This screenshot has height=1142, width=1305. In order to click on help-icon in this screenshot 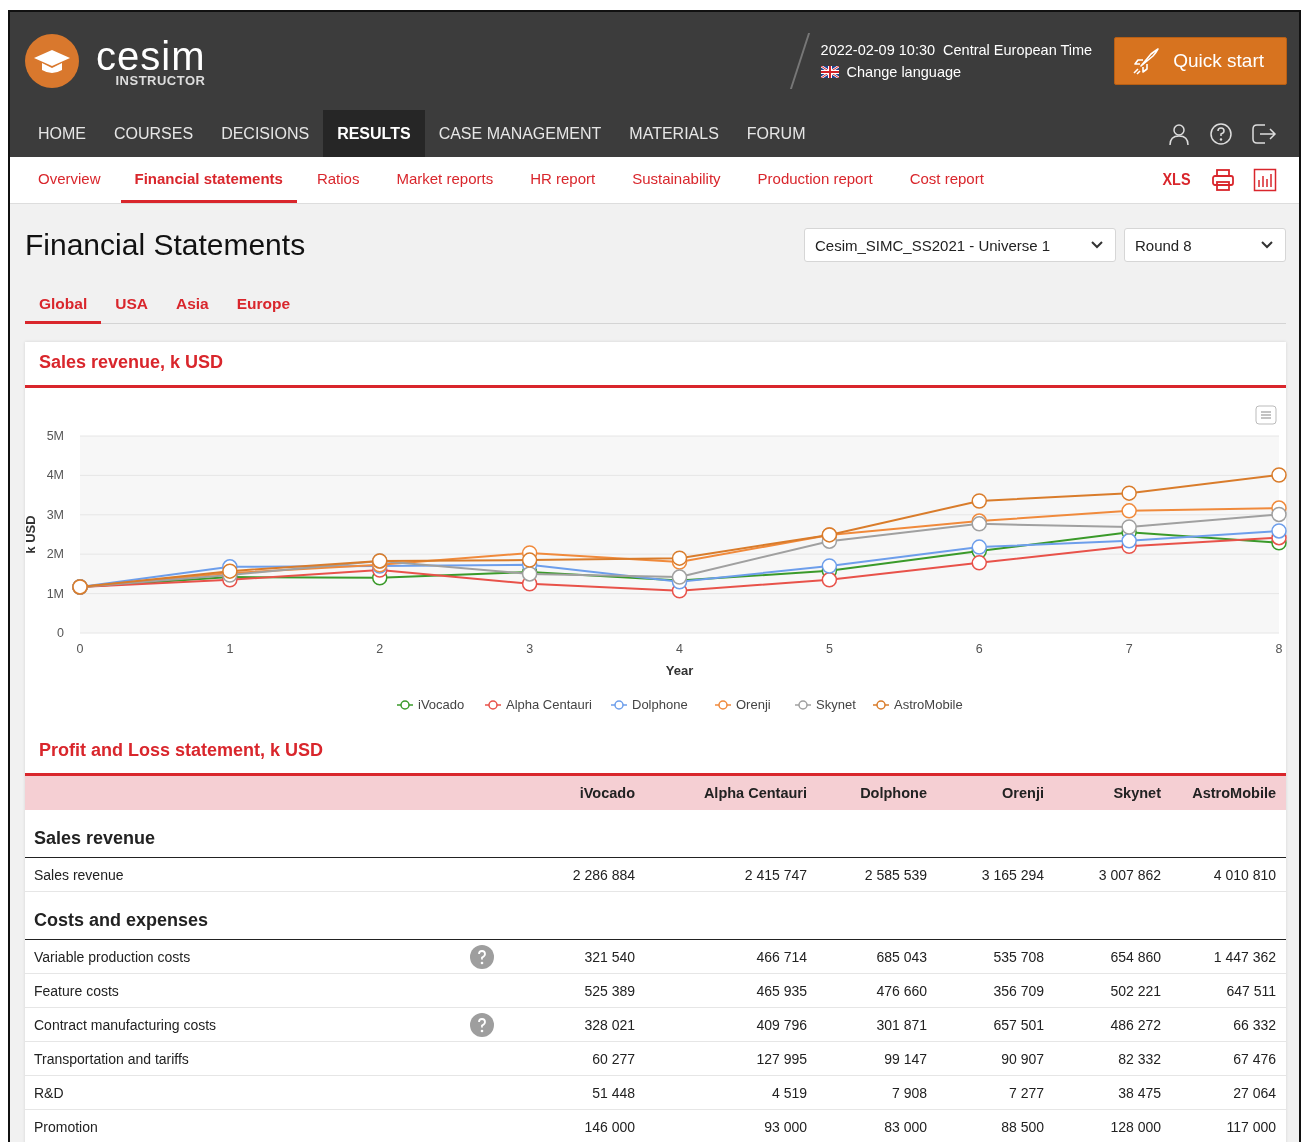, I will do `click(1221, 133)`.